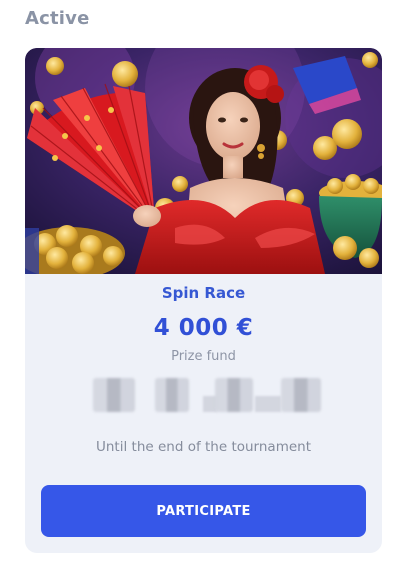 The image size is (417, 567). What do you see at coordinates (114, 395) in the screenshot?
I see `countdown-days-blurred` at bounding box center [114, 395].